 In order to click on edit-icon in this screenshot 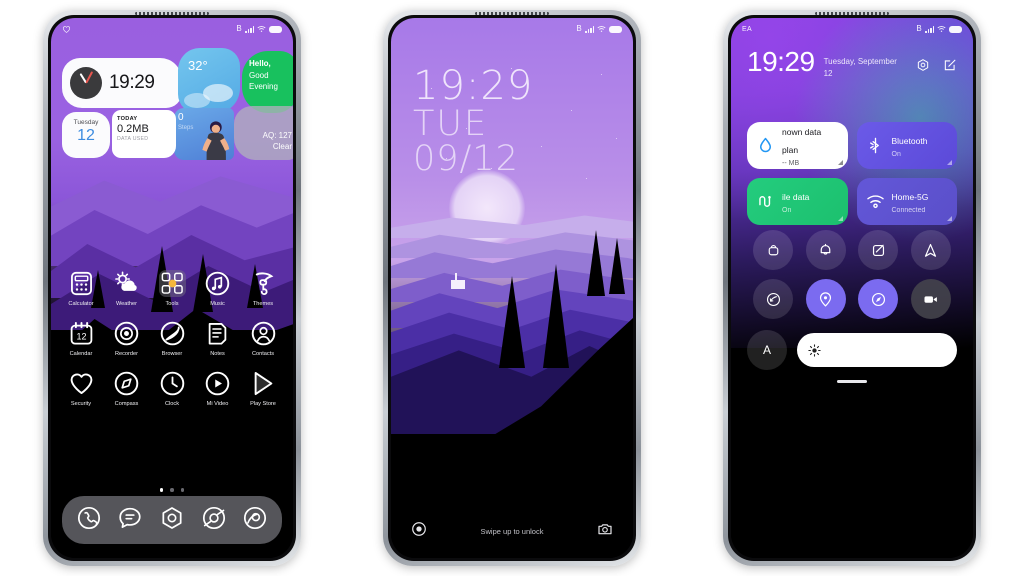, I will do `click(950, 67)`.